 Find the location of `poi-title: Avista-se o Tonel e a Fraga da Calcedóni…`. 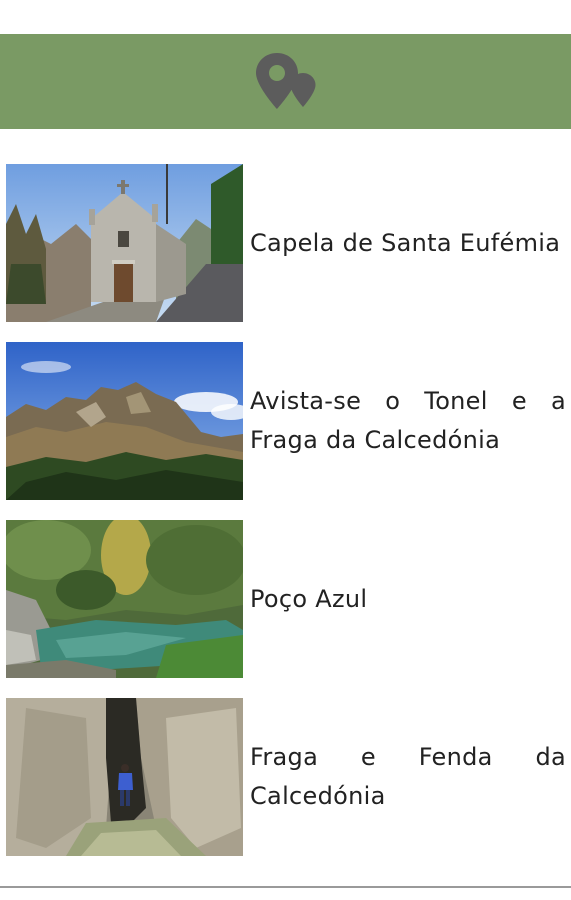

poi-title: Avista-se o Tonel e a Fraga da Calcedóni… is located at coordinates (408, 421).